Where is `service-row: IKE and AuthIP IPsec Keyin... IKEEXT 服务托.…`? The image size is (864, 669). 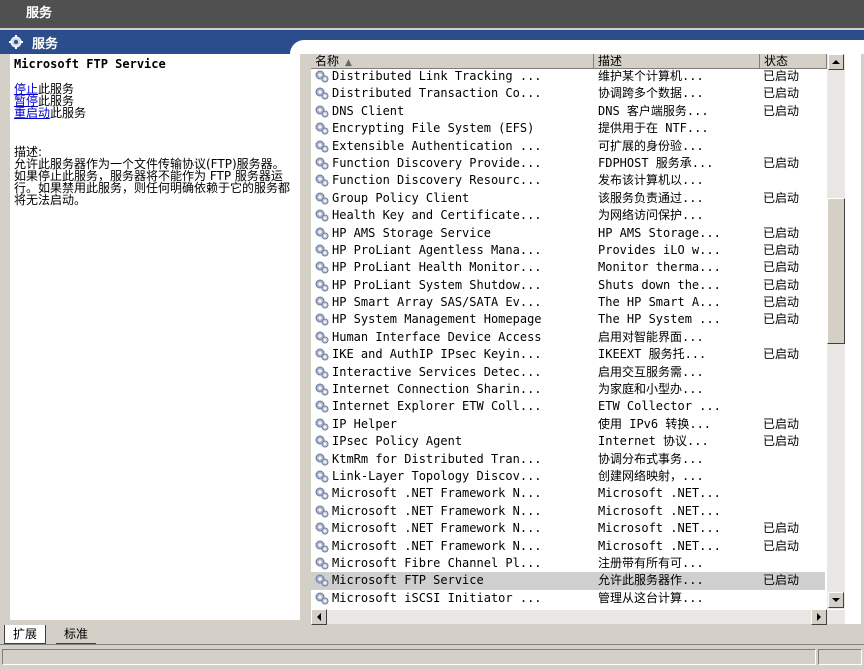 service-row: IKE and AuthIP IPsec Keyin... IKEEXT 服务托.… is located at coordinates (568, 354).